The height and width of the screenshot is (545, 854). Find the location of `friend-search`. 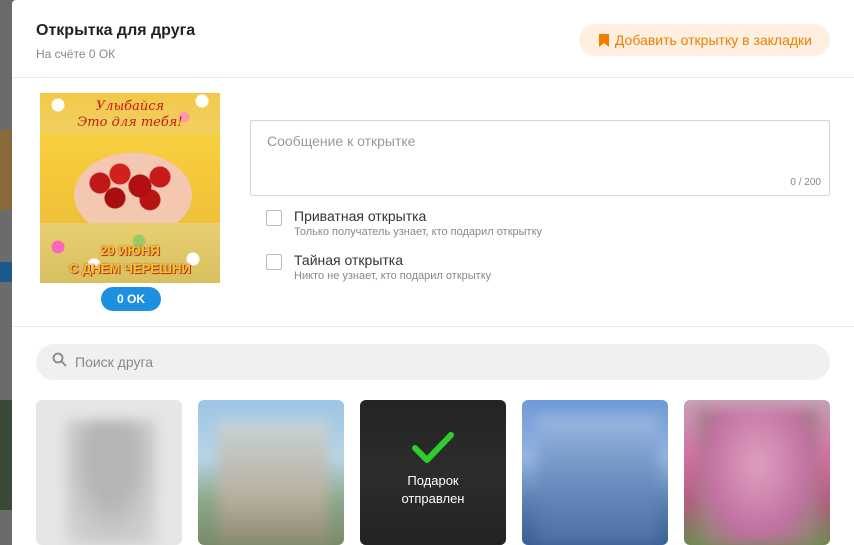

friend-search is located at coordinates (433, 362).